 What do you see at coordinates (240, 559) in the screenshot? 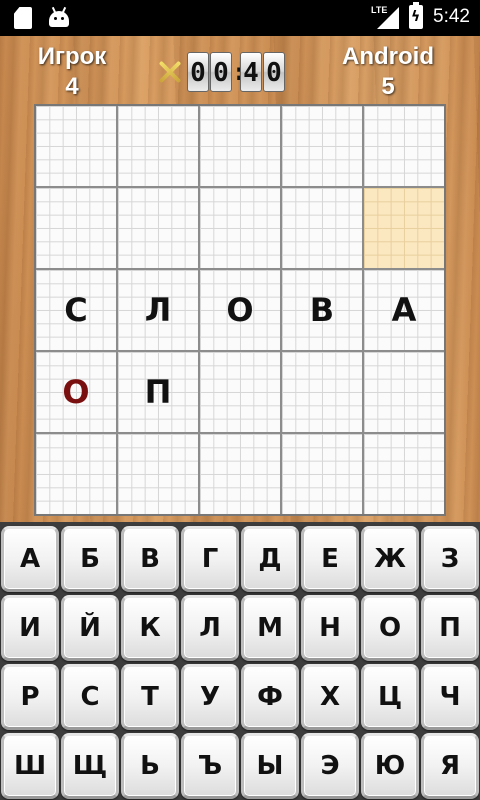
I see `keyboard-row: А Б В Г Д Е Ж З` at bounding box center [240, 559].